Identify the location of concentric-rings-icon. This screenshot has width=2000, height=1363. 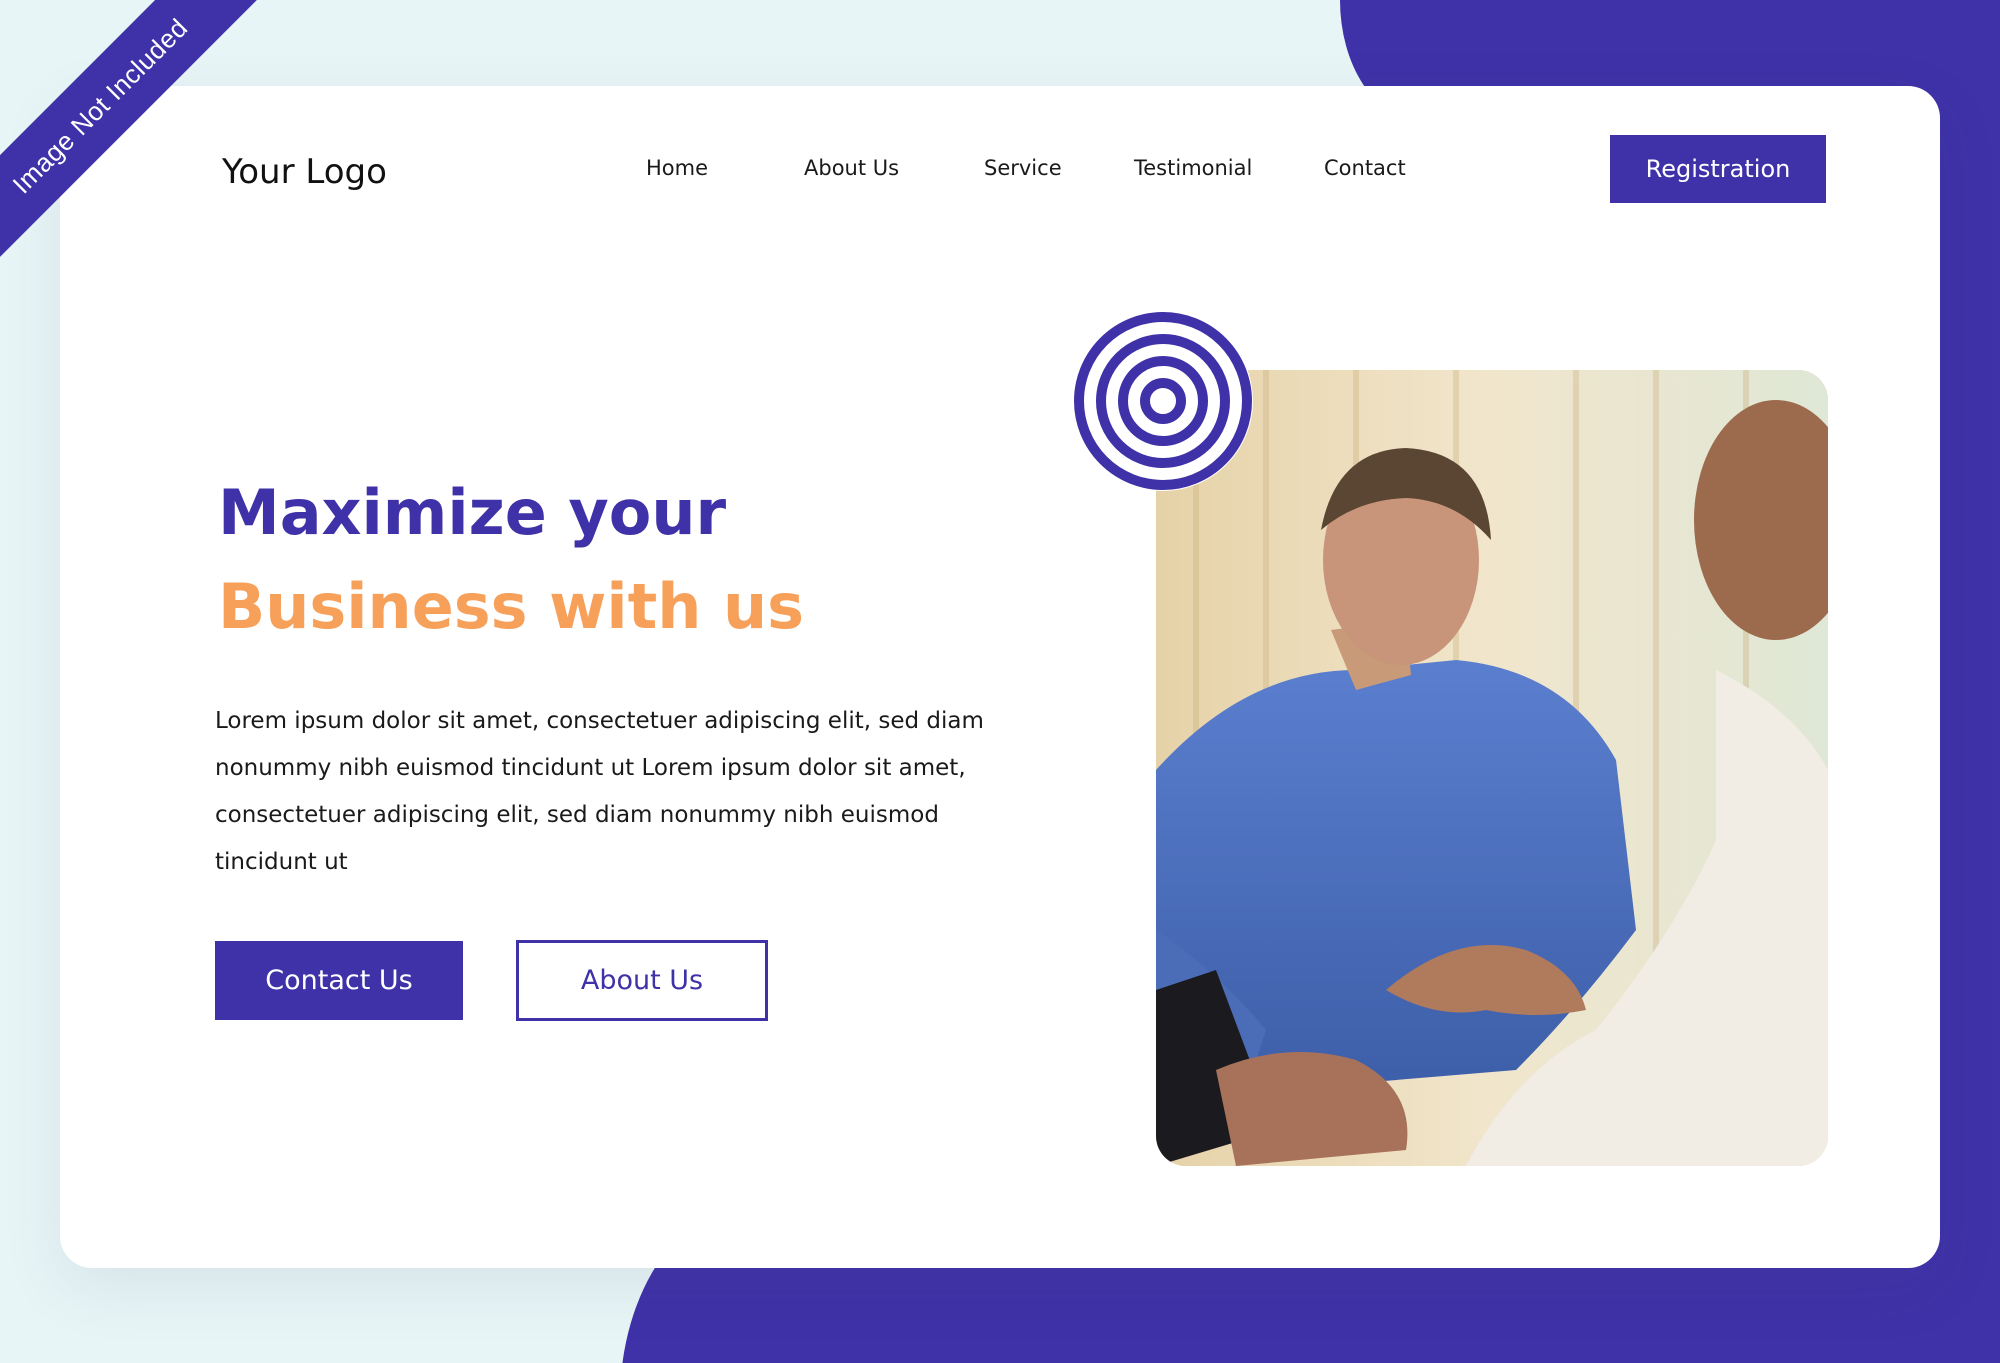
(1163, 401).